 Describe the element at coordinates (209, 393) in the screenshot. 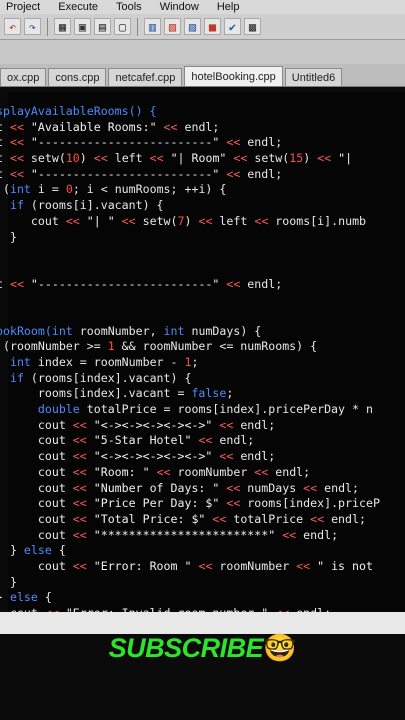

I see `code-token: false` at that location.